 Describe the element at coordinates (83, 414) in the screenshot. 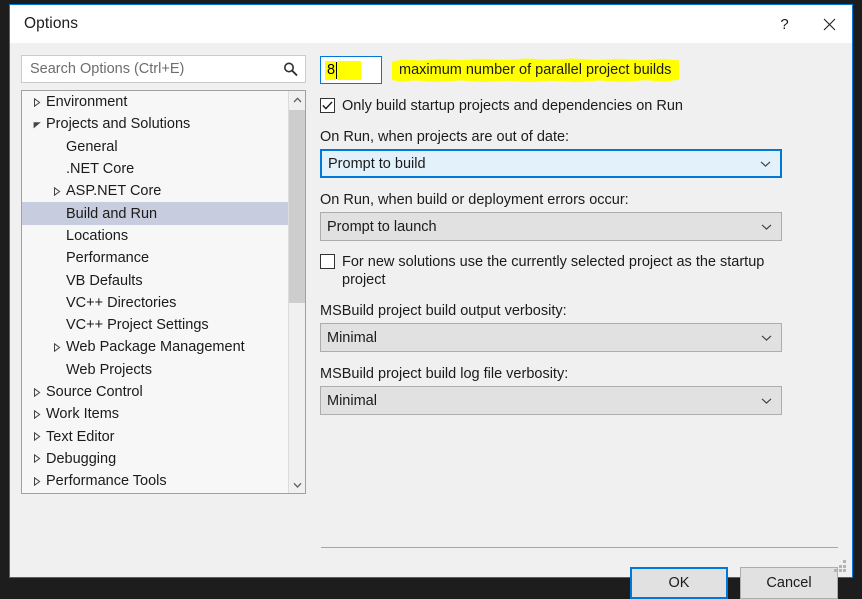

I see `tree-item-label: Work Items` at that location.